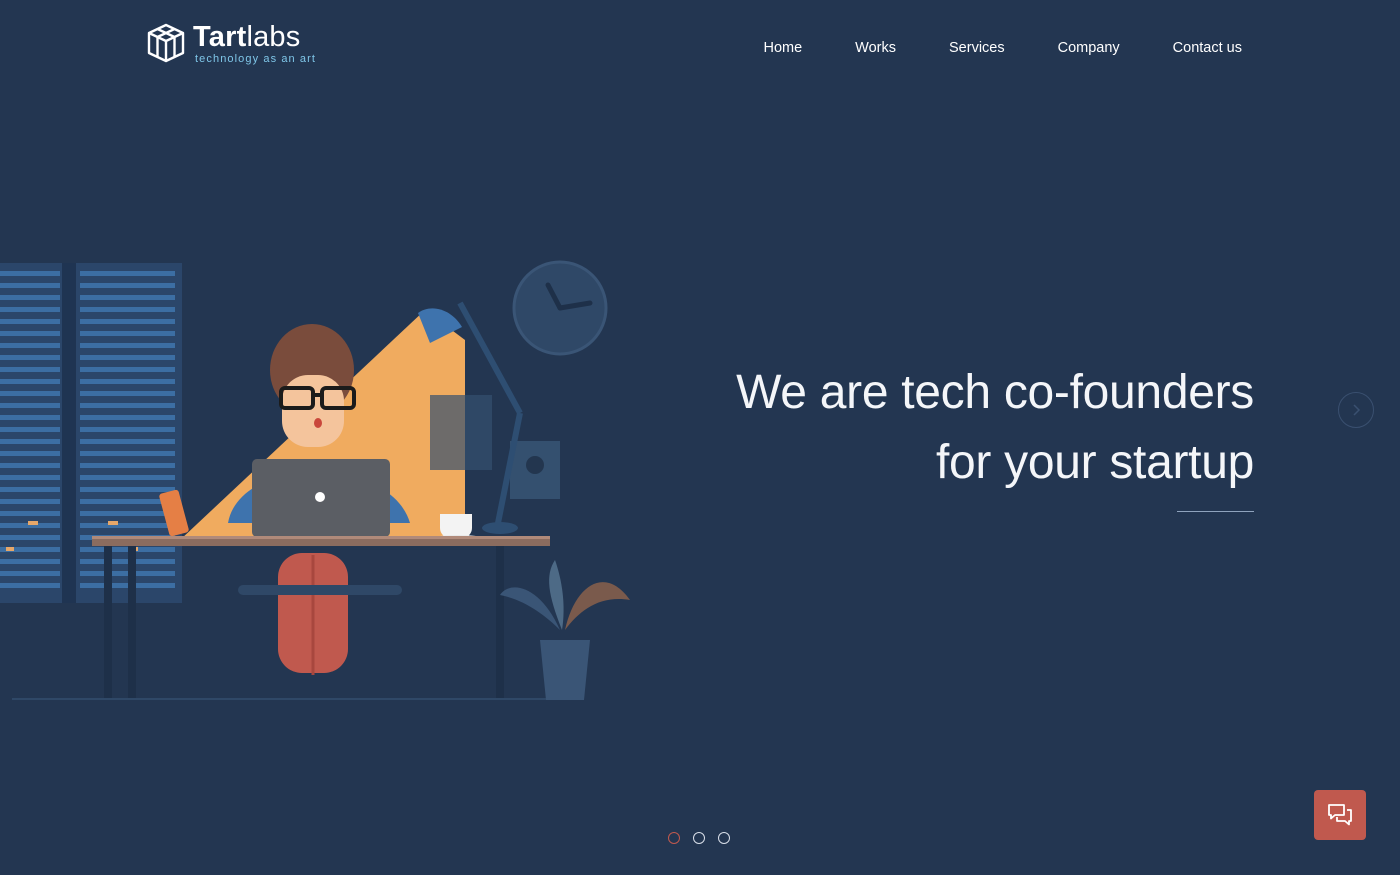 The height and width of the screenshot is (875, 1400). I want to click on chevron-right-icon, so click(1357, 410).